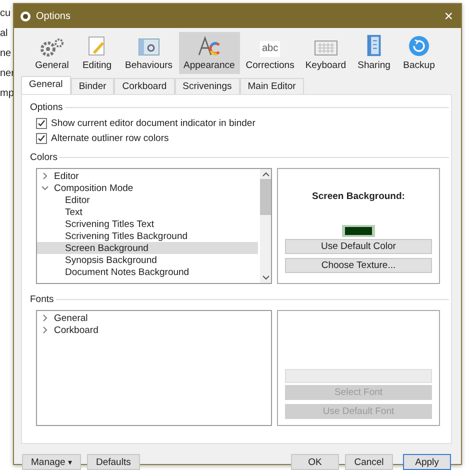  What do you see at coordinates (5, 14) in the screenshot?
I see `background-text: cu` at bounding box center [5, 14].